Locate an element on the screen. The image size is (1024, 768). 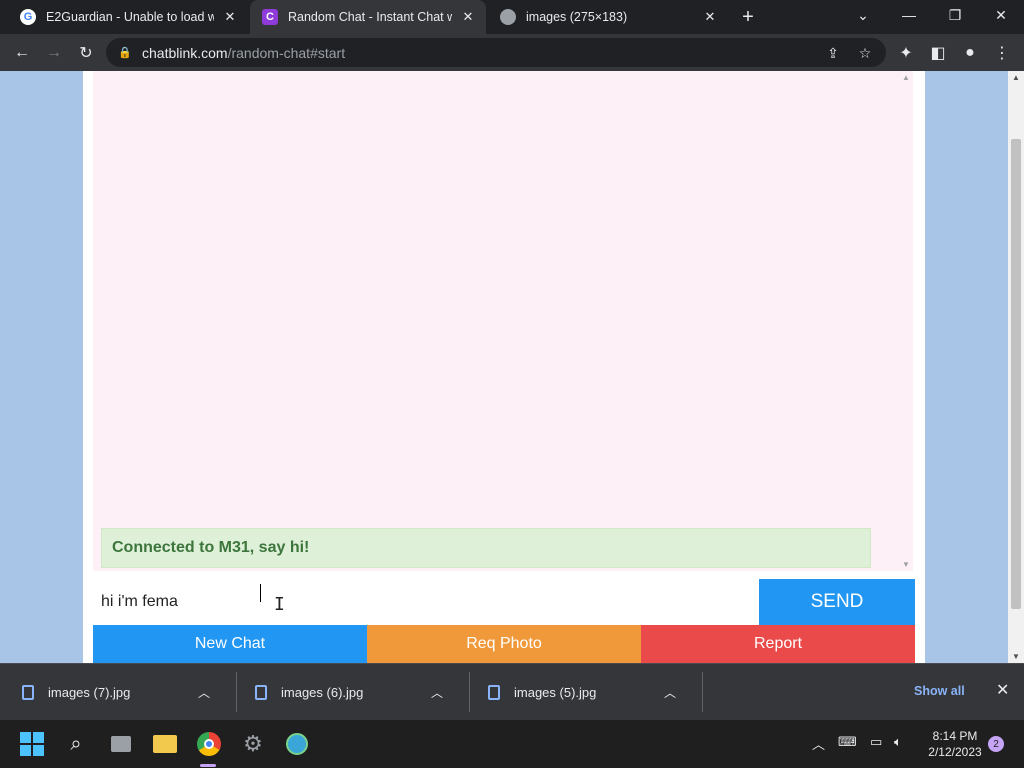
mouse-cursor-icon: I is located at coordinates (279, 604).